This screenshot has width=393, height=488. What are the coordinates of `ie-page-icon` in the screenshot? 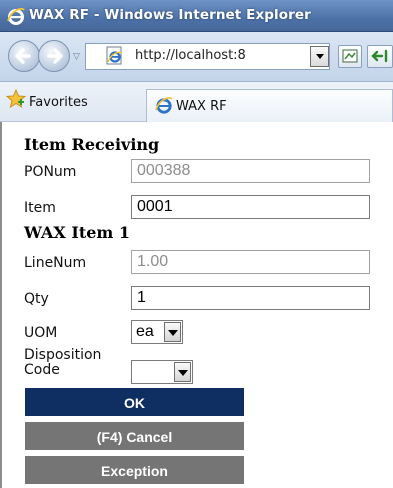 It's located at (114, 55).